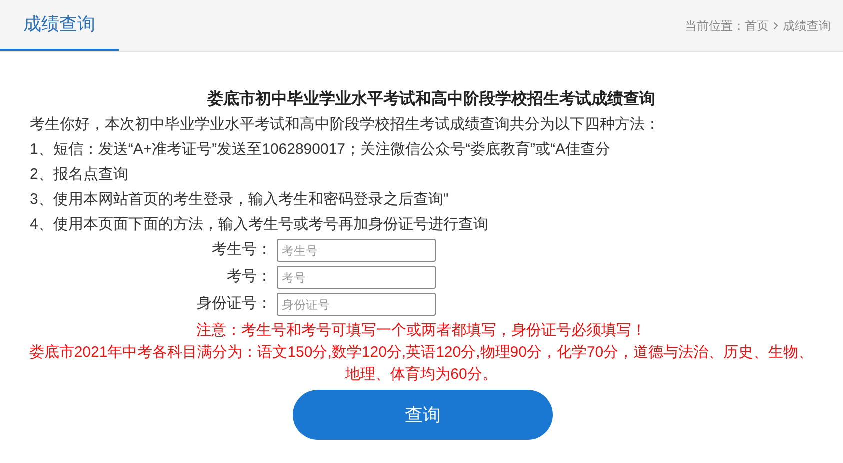  I want to click on input-field: 考号, so click(356, 277).